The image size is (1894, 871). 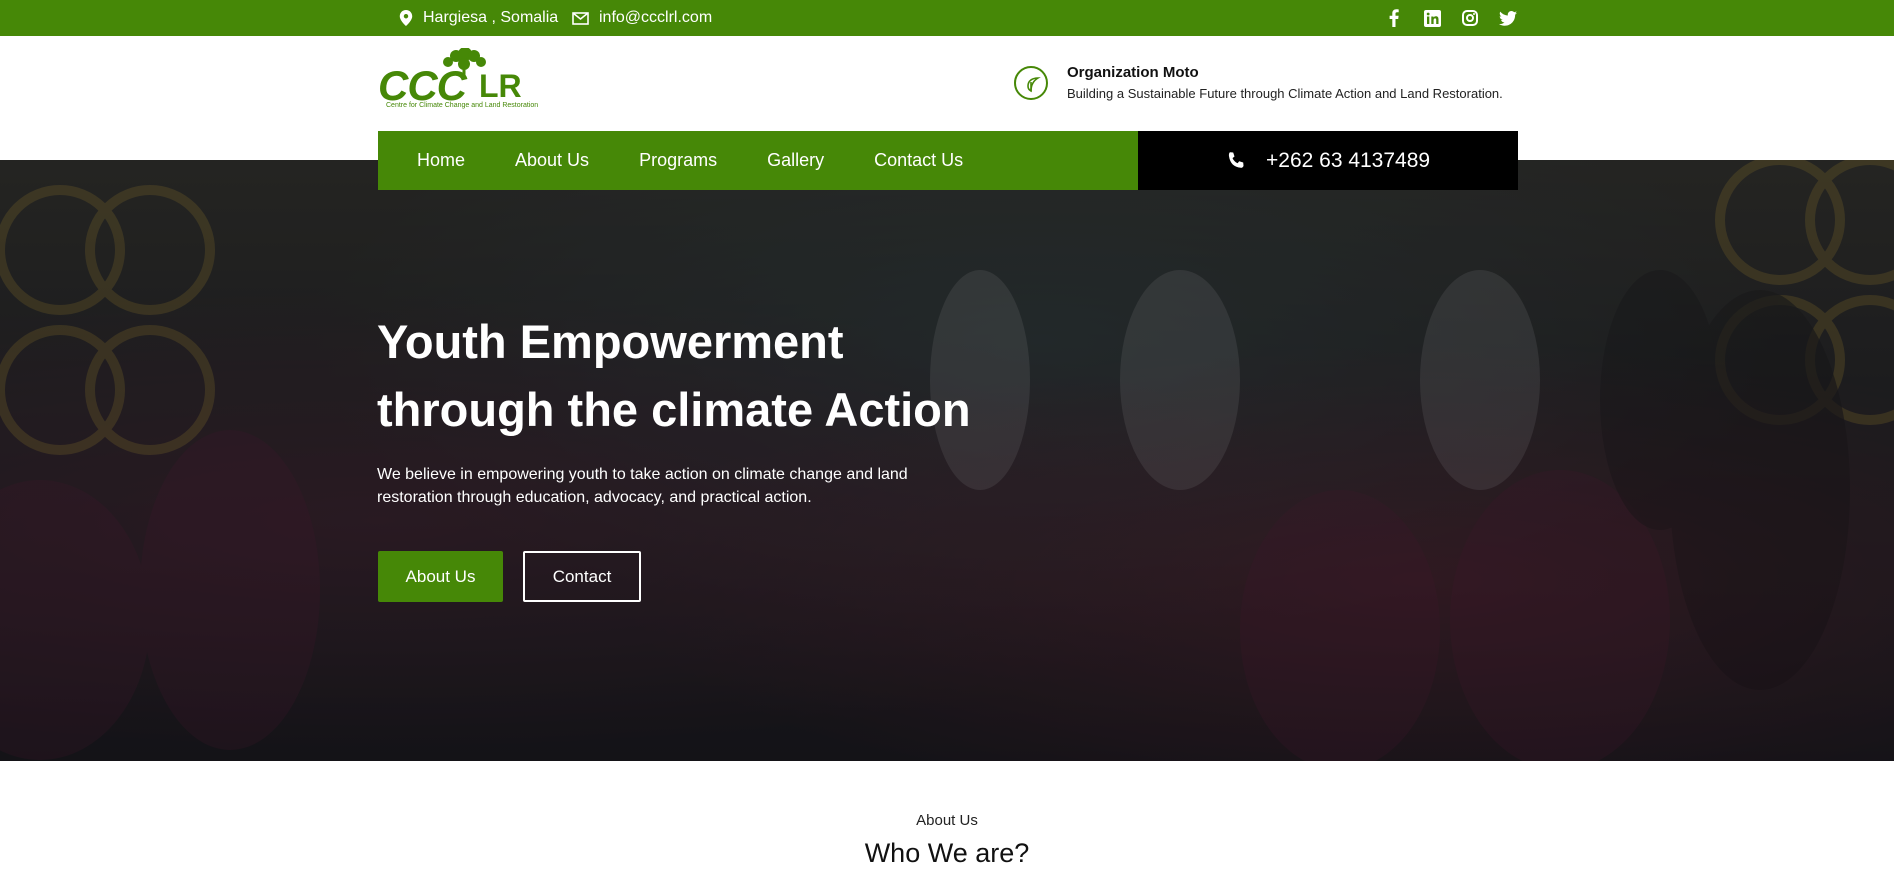 I want to click on email-info: info@ccclrl.com, so click(x=642, y=18).